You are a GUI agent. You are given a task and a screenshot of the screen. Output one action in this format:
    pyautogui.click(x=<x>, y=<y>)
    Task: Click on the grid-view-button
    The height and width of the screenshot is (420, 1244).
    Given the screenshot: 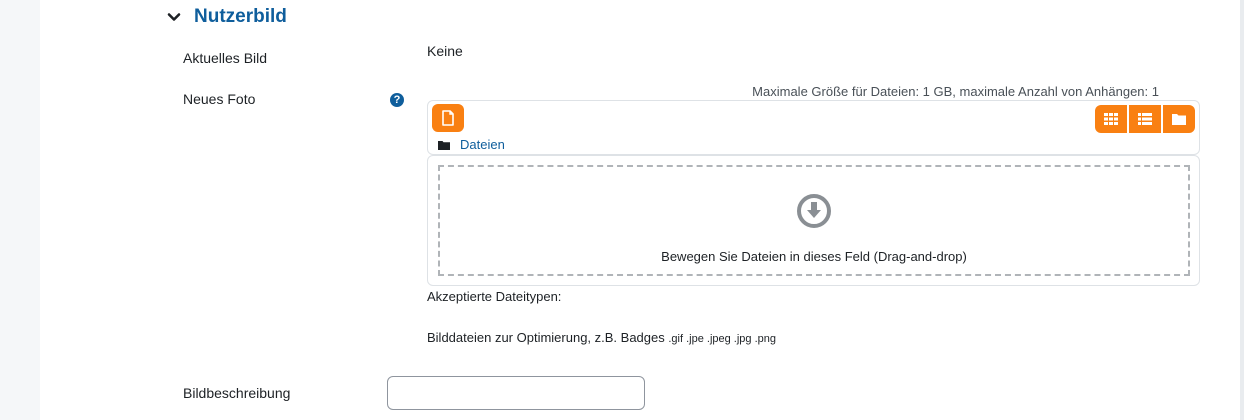 What is the action you would take?
    pyautogui.click(x=1111, y=119)
    